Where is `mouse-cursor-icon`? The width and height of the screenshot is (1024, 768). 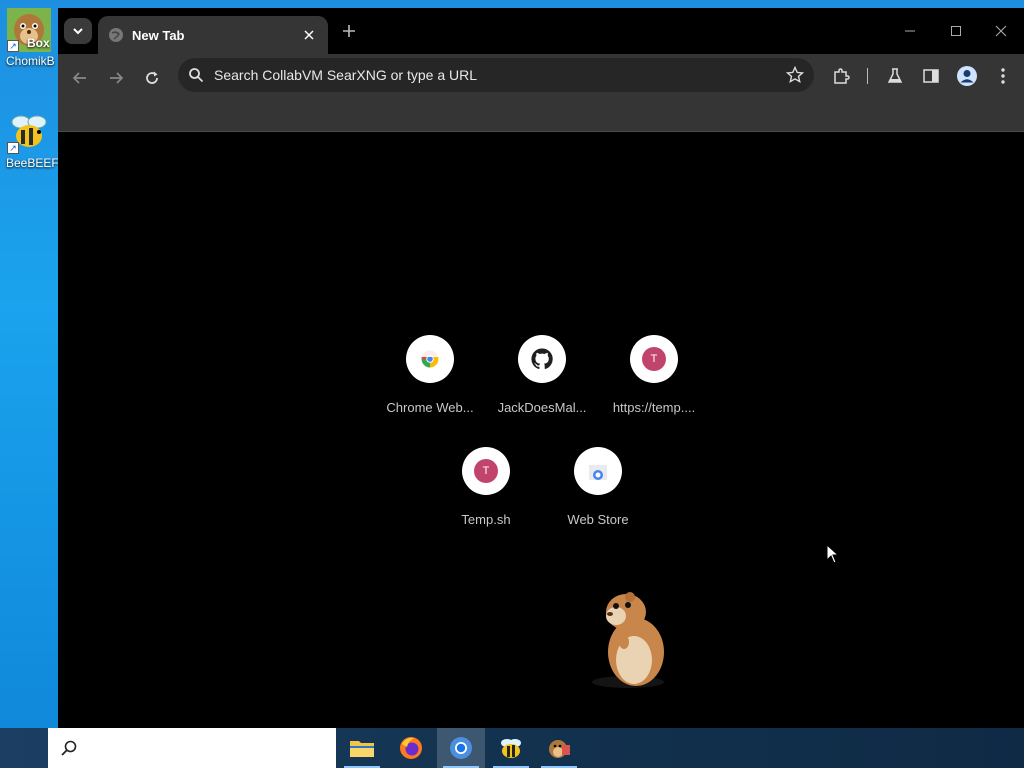
mouse-cursor-icon is located at coordinates (833, 553).